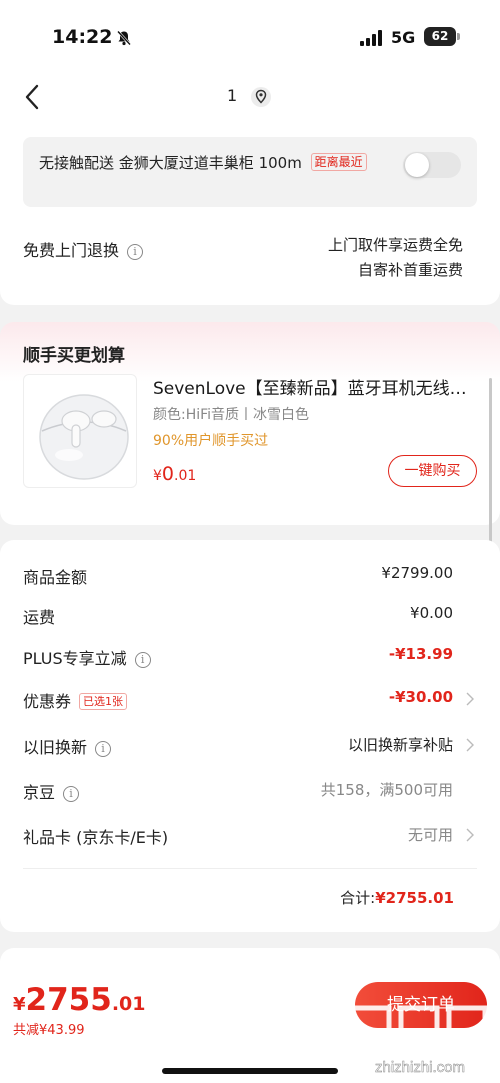  What do you see at coordinates (400, 745) in the screenshot?
I see `row-value: 以旧换新享补贴` at bounding box center [400, 745].